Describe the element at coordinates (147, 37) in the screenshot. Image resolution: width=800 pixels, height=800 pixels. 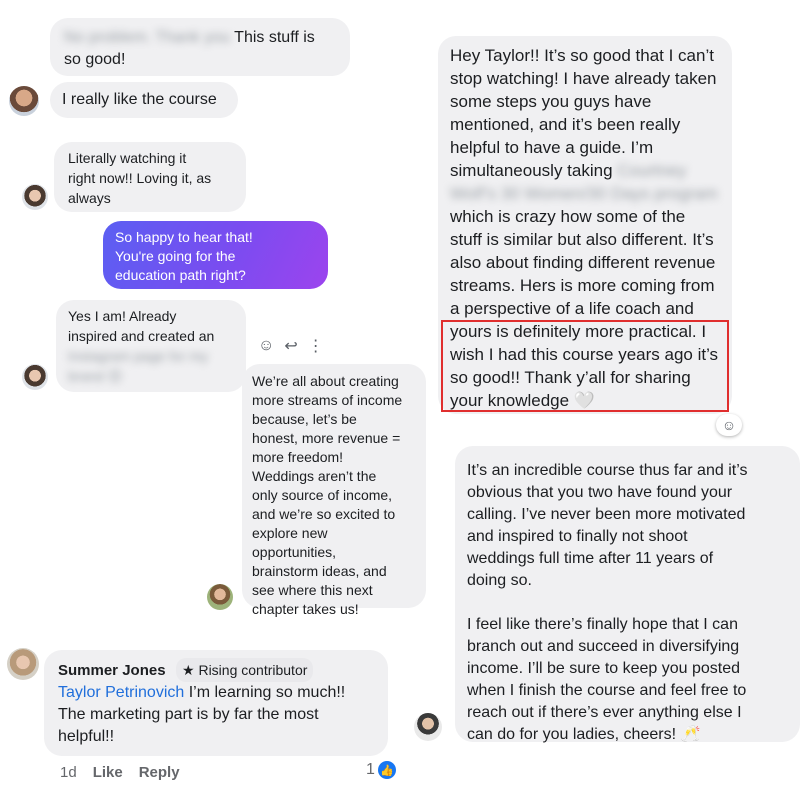
I see `blurred-text: No problem. Thank you` at that location.